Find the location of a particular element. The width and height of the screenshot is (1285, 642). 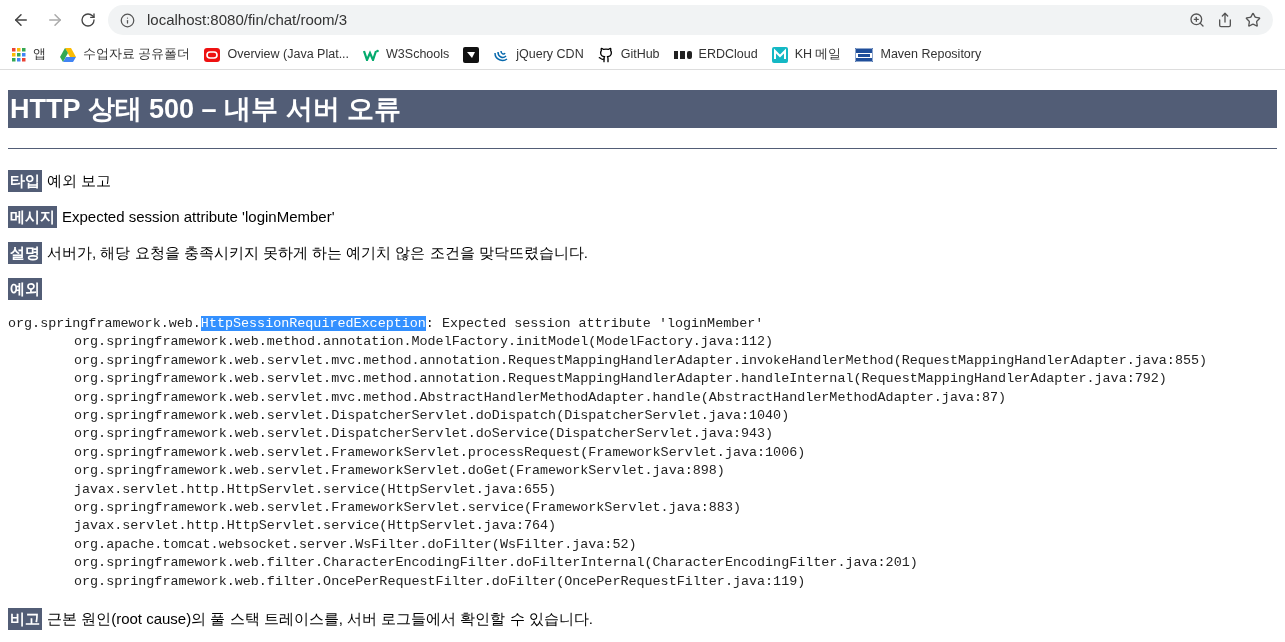

trace-line: org.springframework.web.servlet.mvc.method.annotation.RequestMappingHandlerAdapter.handleInternal(RequestMappingHandlerAdapter.java:792) is located at coordinates (620, 379).